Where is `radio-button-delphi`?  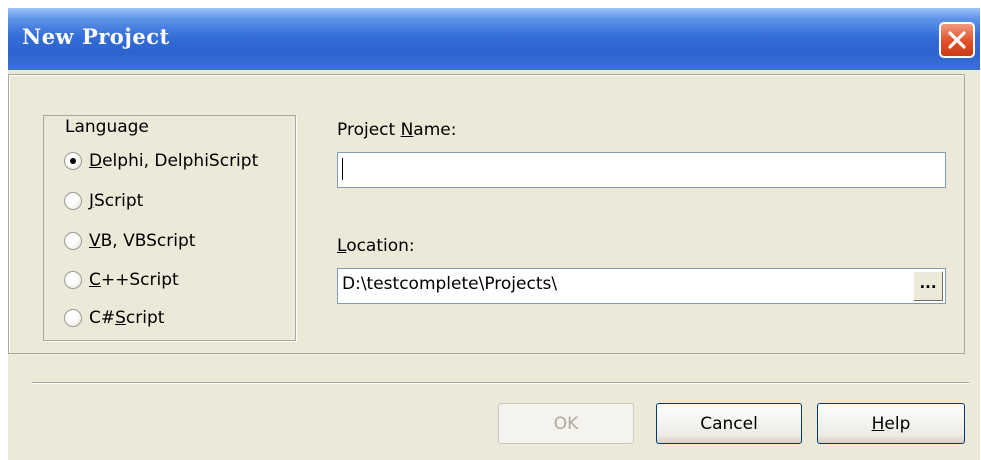
radio-button-delphi is located at coordinates (73, 161).